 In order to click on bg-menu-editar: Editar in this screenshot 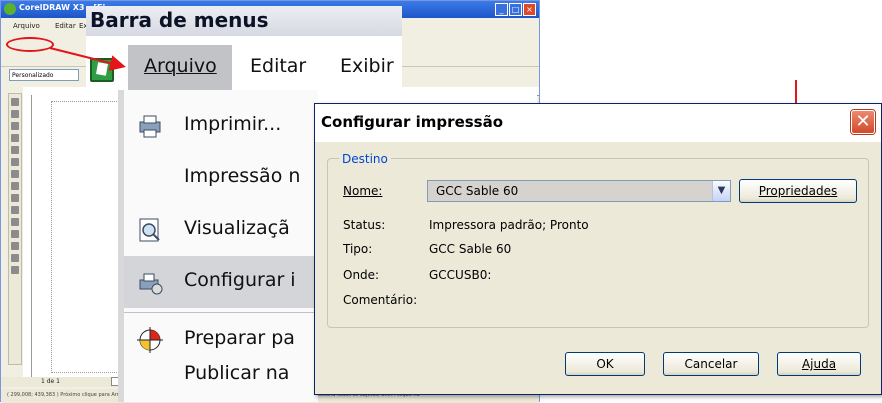, I will do `click(65, 26)`.